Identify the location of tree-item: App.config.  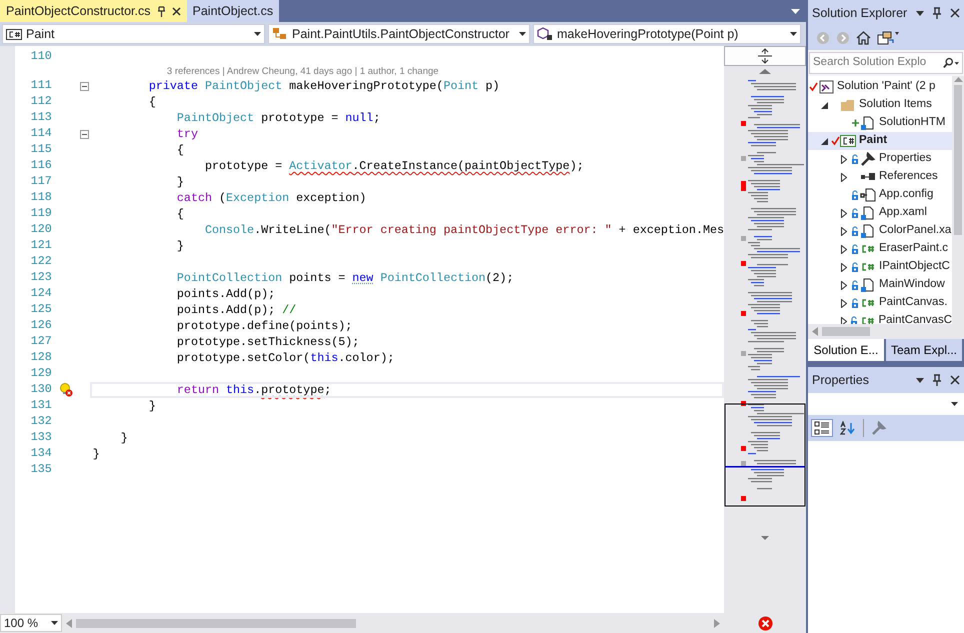
(880, 195).